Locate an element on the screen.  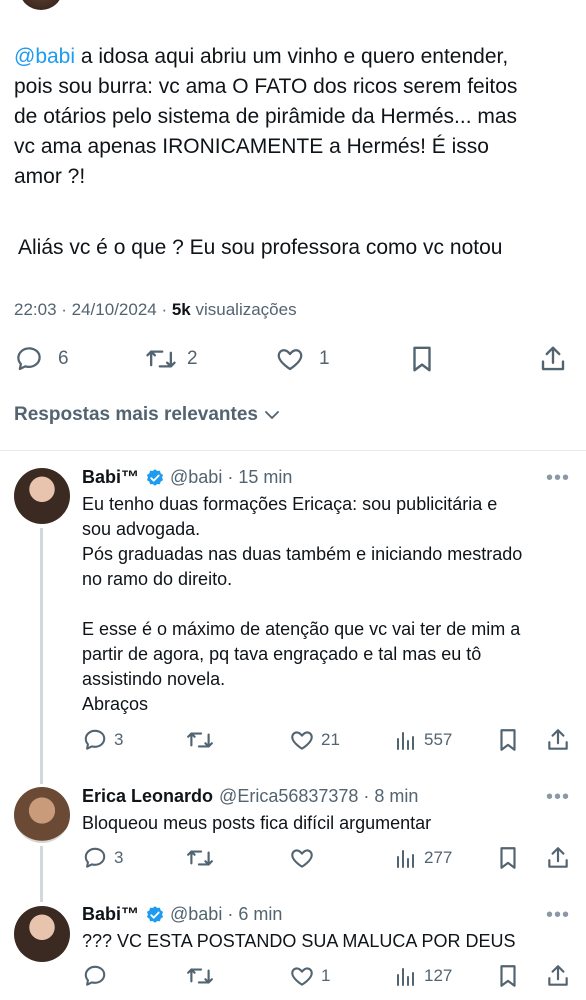
like-button: 21 is located at coordinates (314, 740).